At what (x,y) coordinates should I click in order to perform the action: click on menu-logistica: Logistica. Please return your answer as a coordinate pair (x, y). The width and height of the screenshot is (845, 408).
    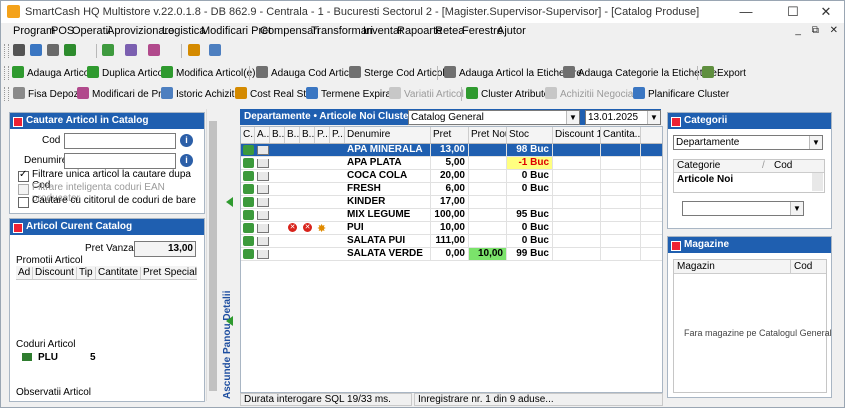
    Looking at the image, I should click on (183, 31).